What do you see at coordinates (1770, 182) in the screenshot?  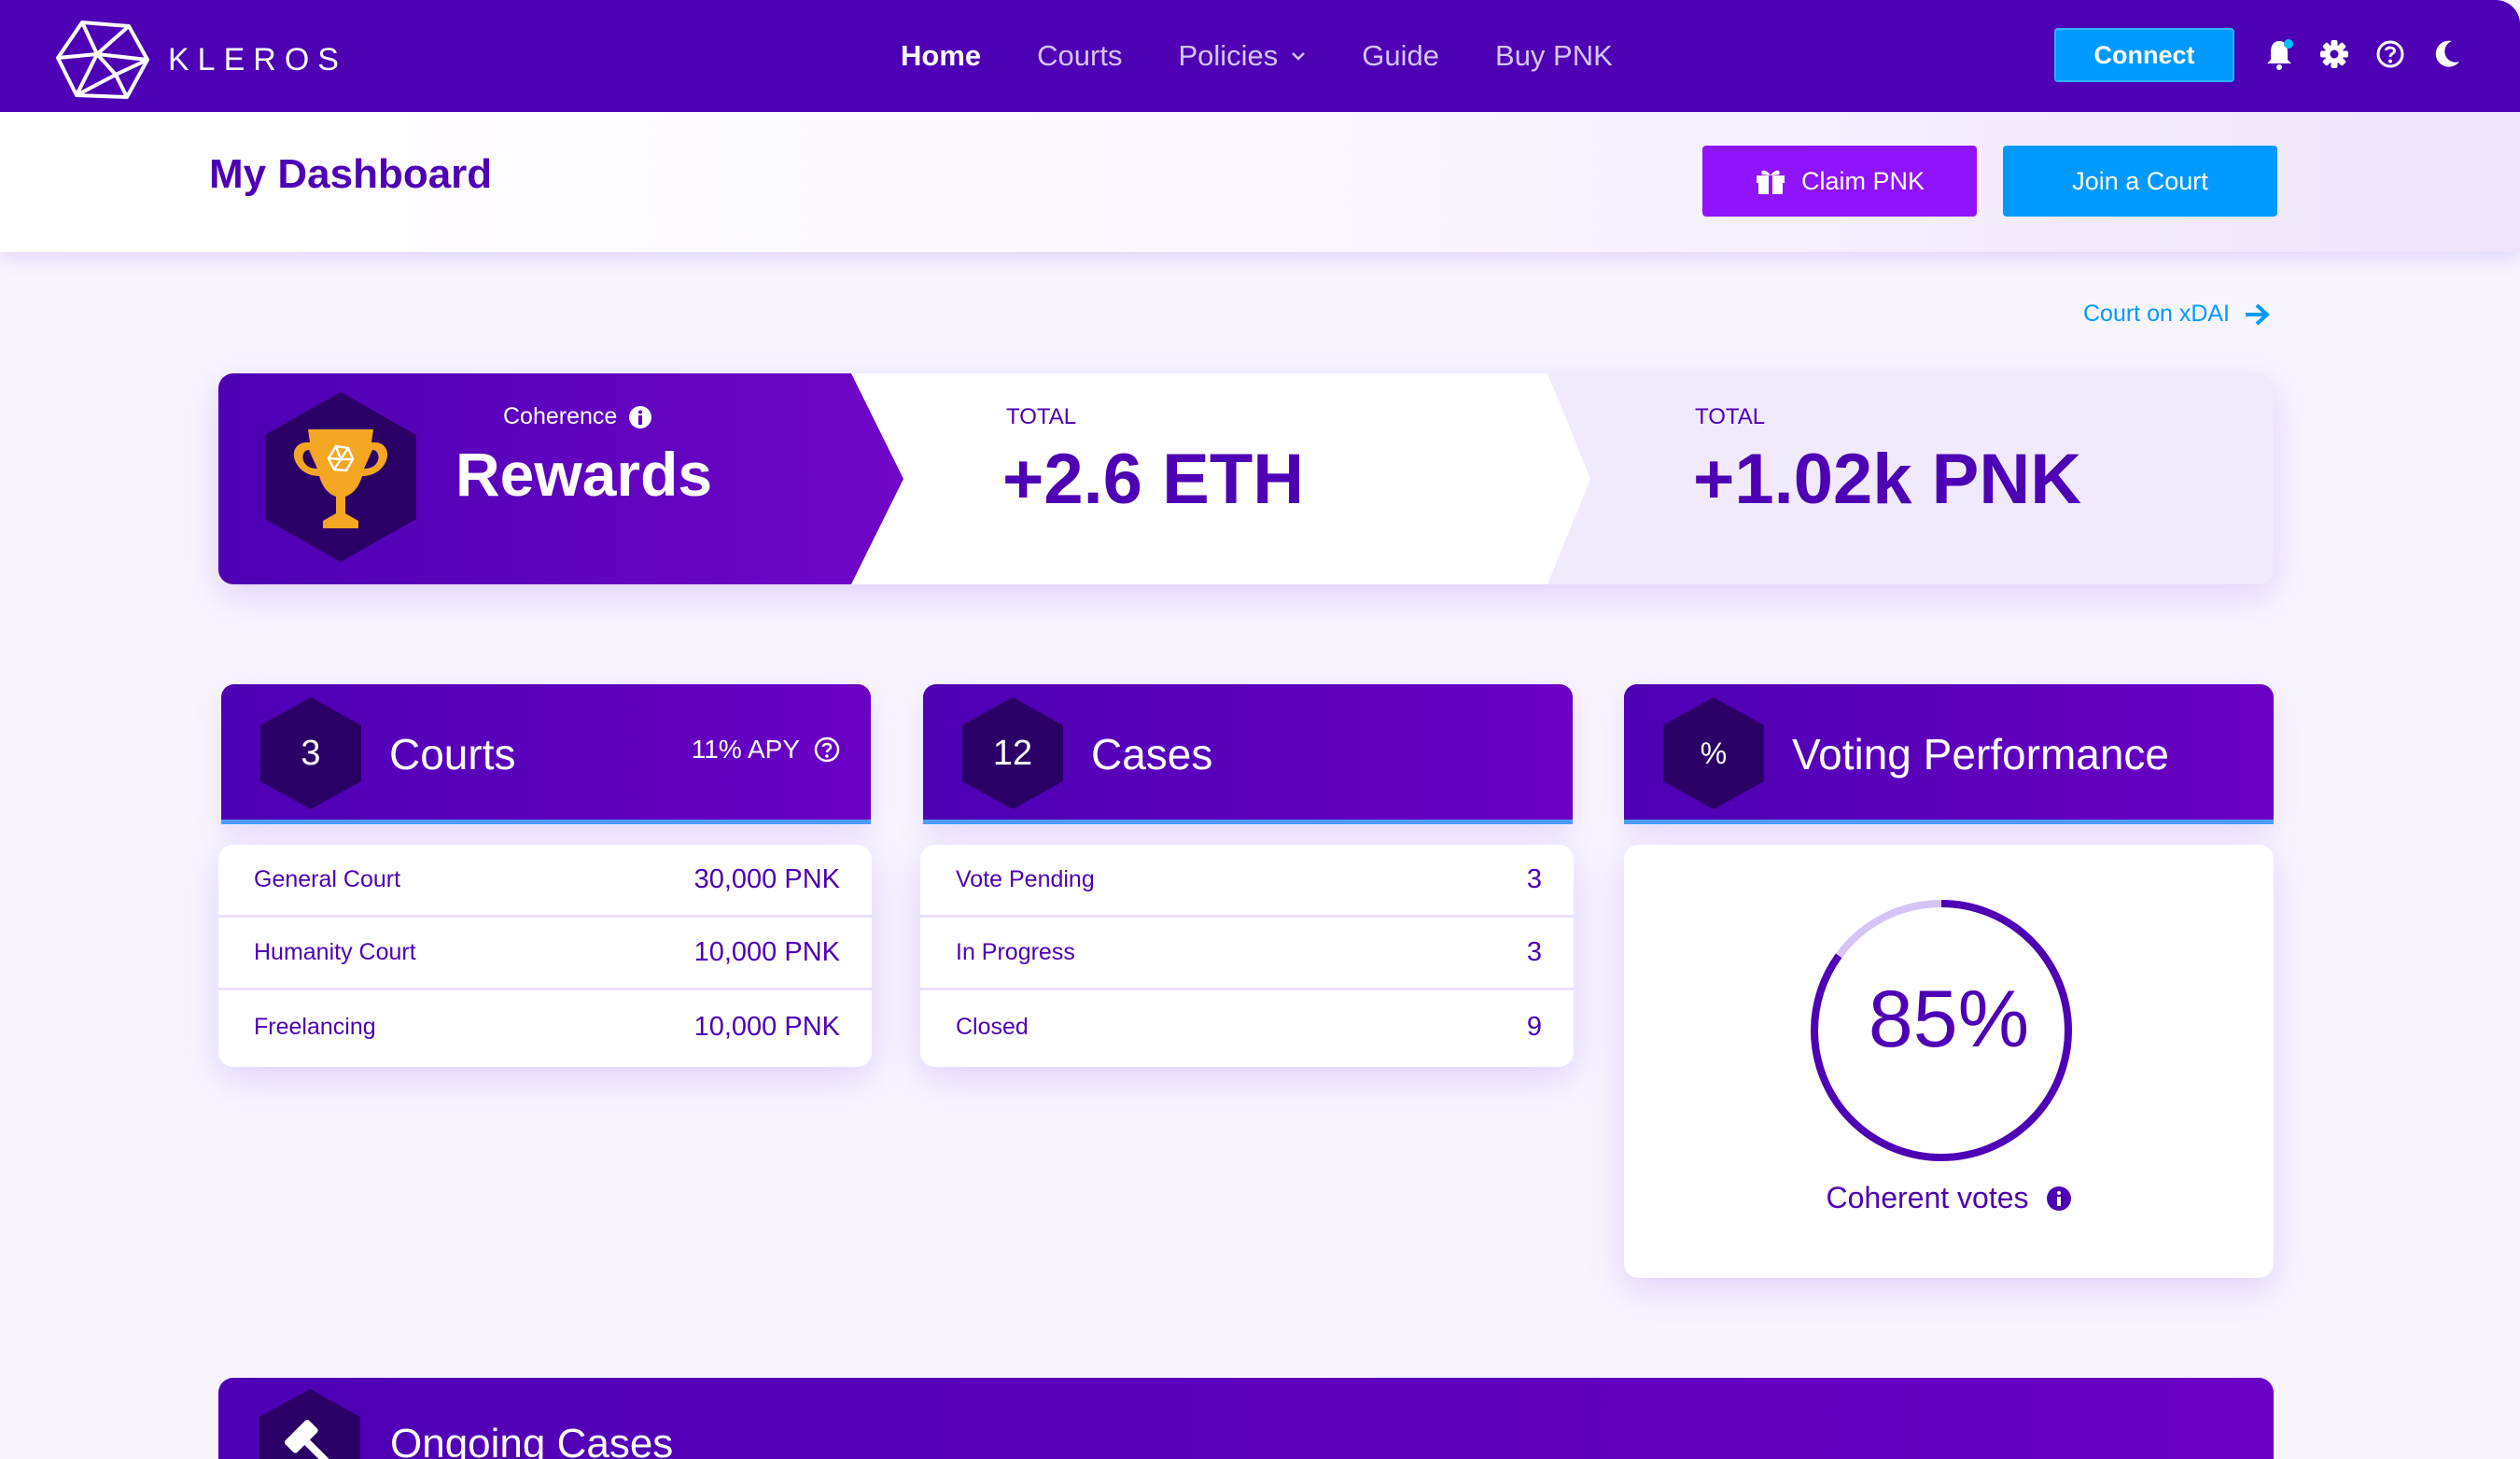 I see `gift-icon` at bounding box center [1770, 182].